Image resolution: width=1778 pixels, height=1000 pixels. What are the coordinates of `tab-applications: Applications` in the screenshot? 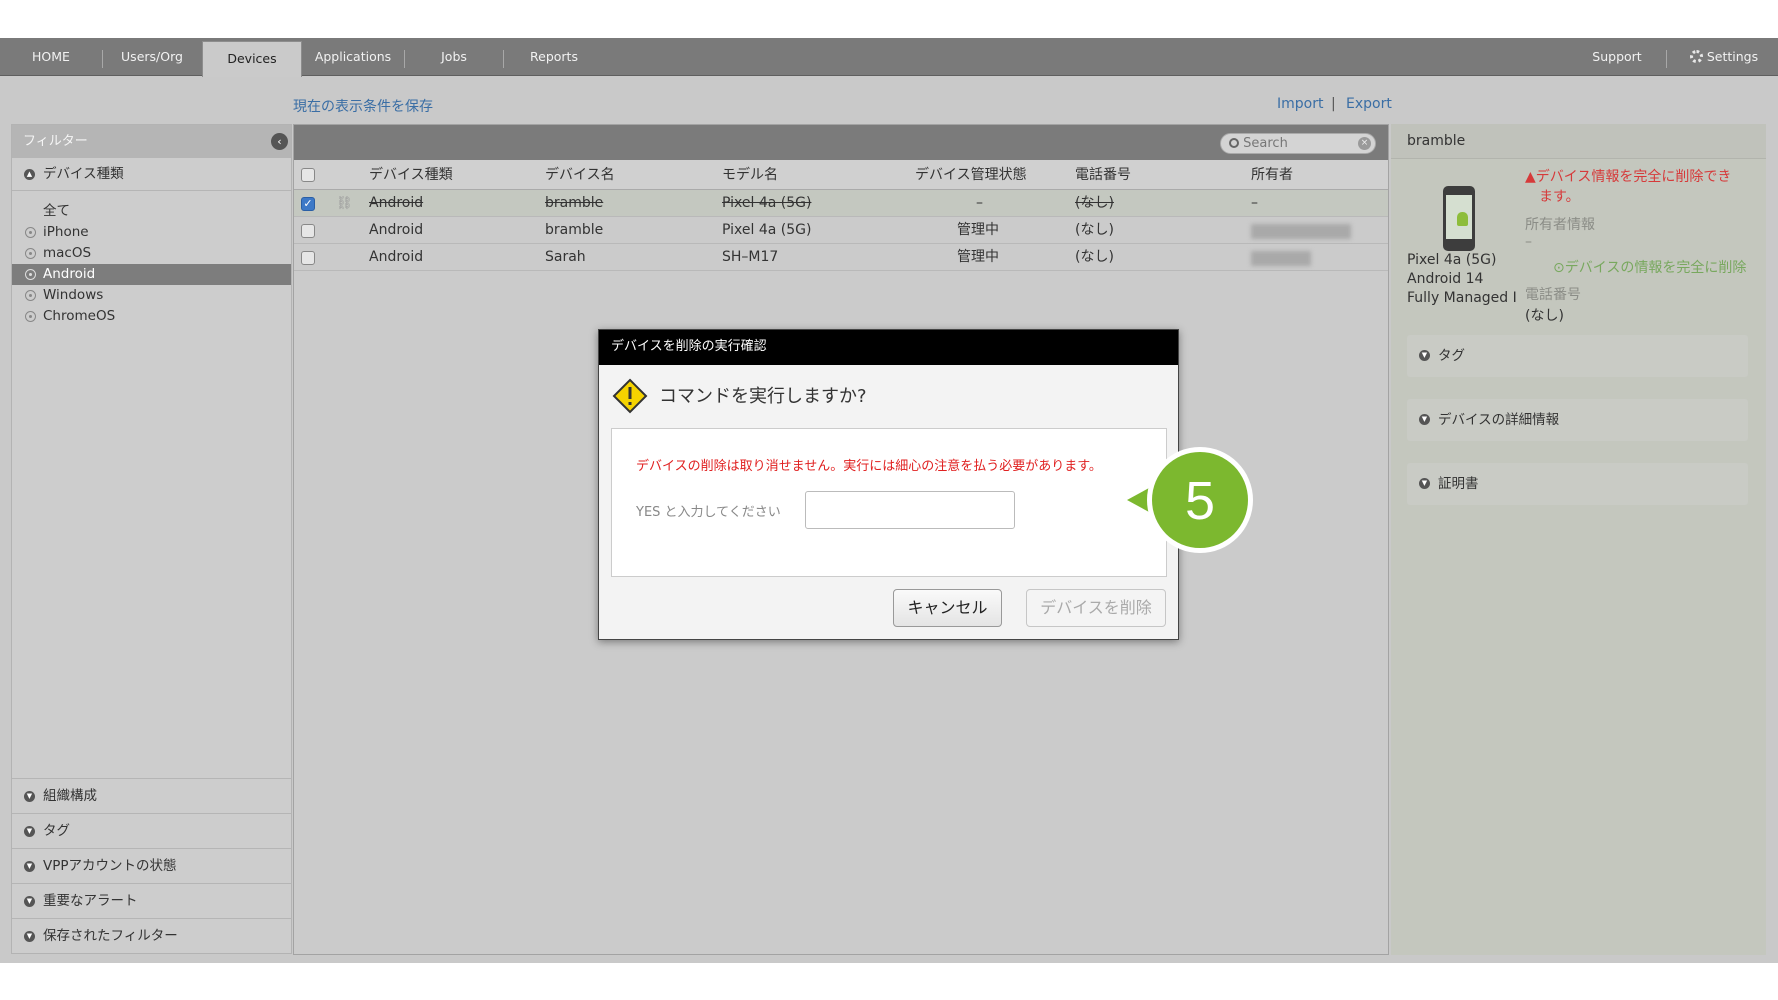 It's located at (353, 57).